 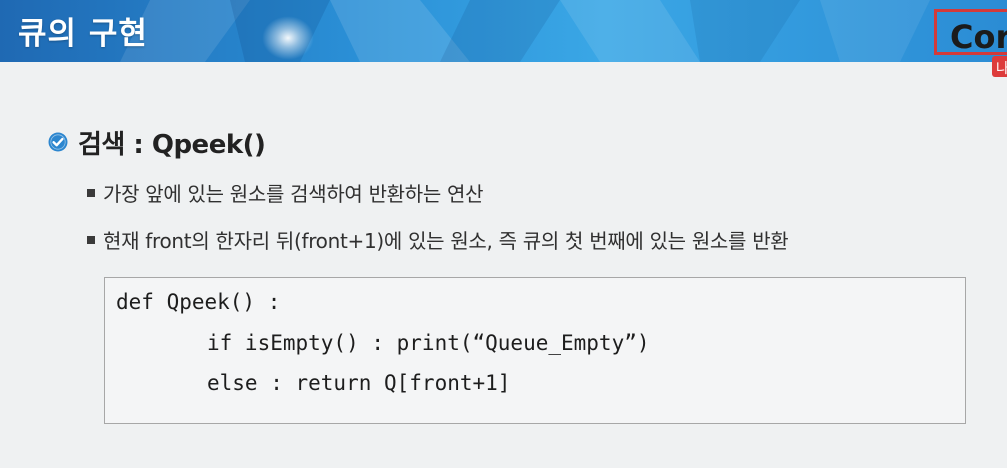 I want to click on banner-background-pattern, so click(x=525, y=31).